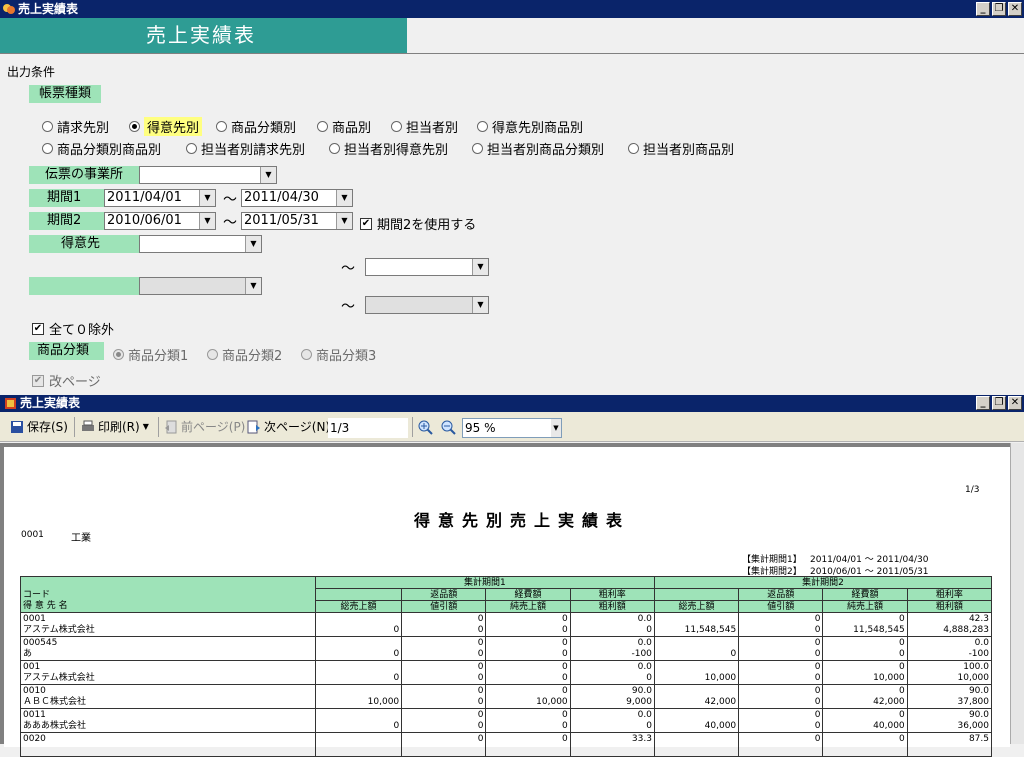 The image size is (1024, 757). What do you see at coordinates (1017, 593) in the screenshot?
I see `vertical-scrollbar` at bounding box center [1017, 593].